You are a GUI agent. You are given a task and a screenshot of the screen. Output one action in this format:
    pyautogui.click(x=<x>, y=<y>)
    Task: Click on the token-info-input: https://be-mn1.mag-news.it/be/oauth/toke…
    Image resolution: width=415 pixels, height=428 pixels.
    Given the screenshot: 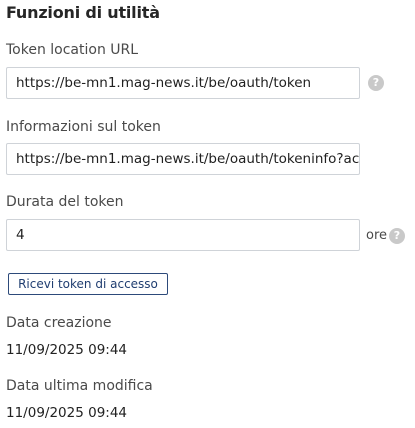 What is the action you would take?
    pyautogui.click(x=183, y=159)
    